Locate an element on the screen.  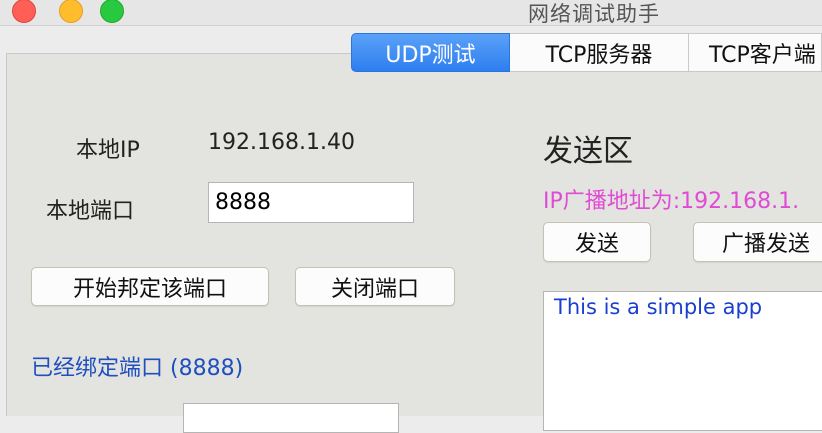
local-ip-value: 192.168.1.40 is located at coordinates (281, 142).